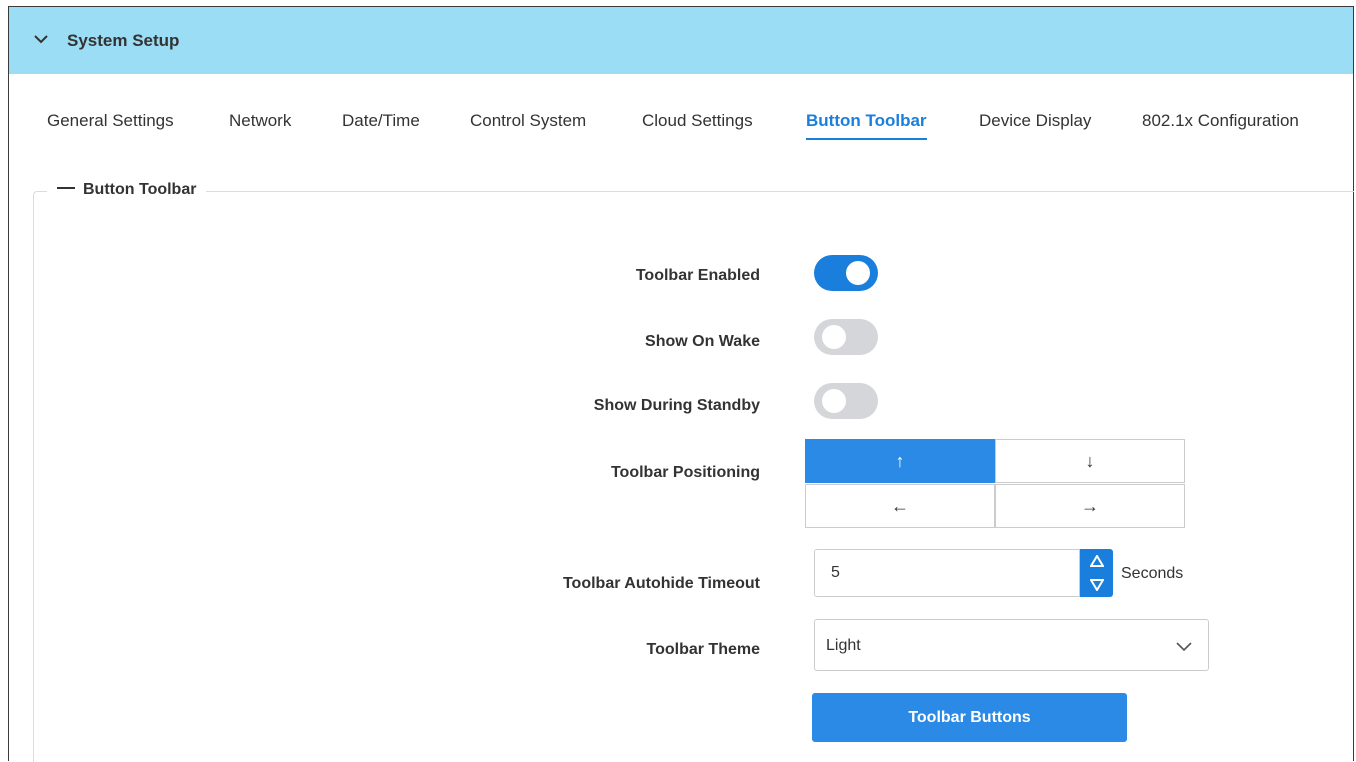 The image size is (1356, 762). Describe the element at coordinates (1152, 573) in the screenshot. I see `autohide-unit-label: Seconds` at that location.